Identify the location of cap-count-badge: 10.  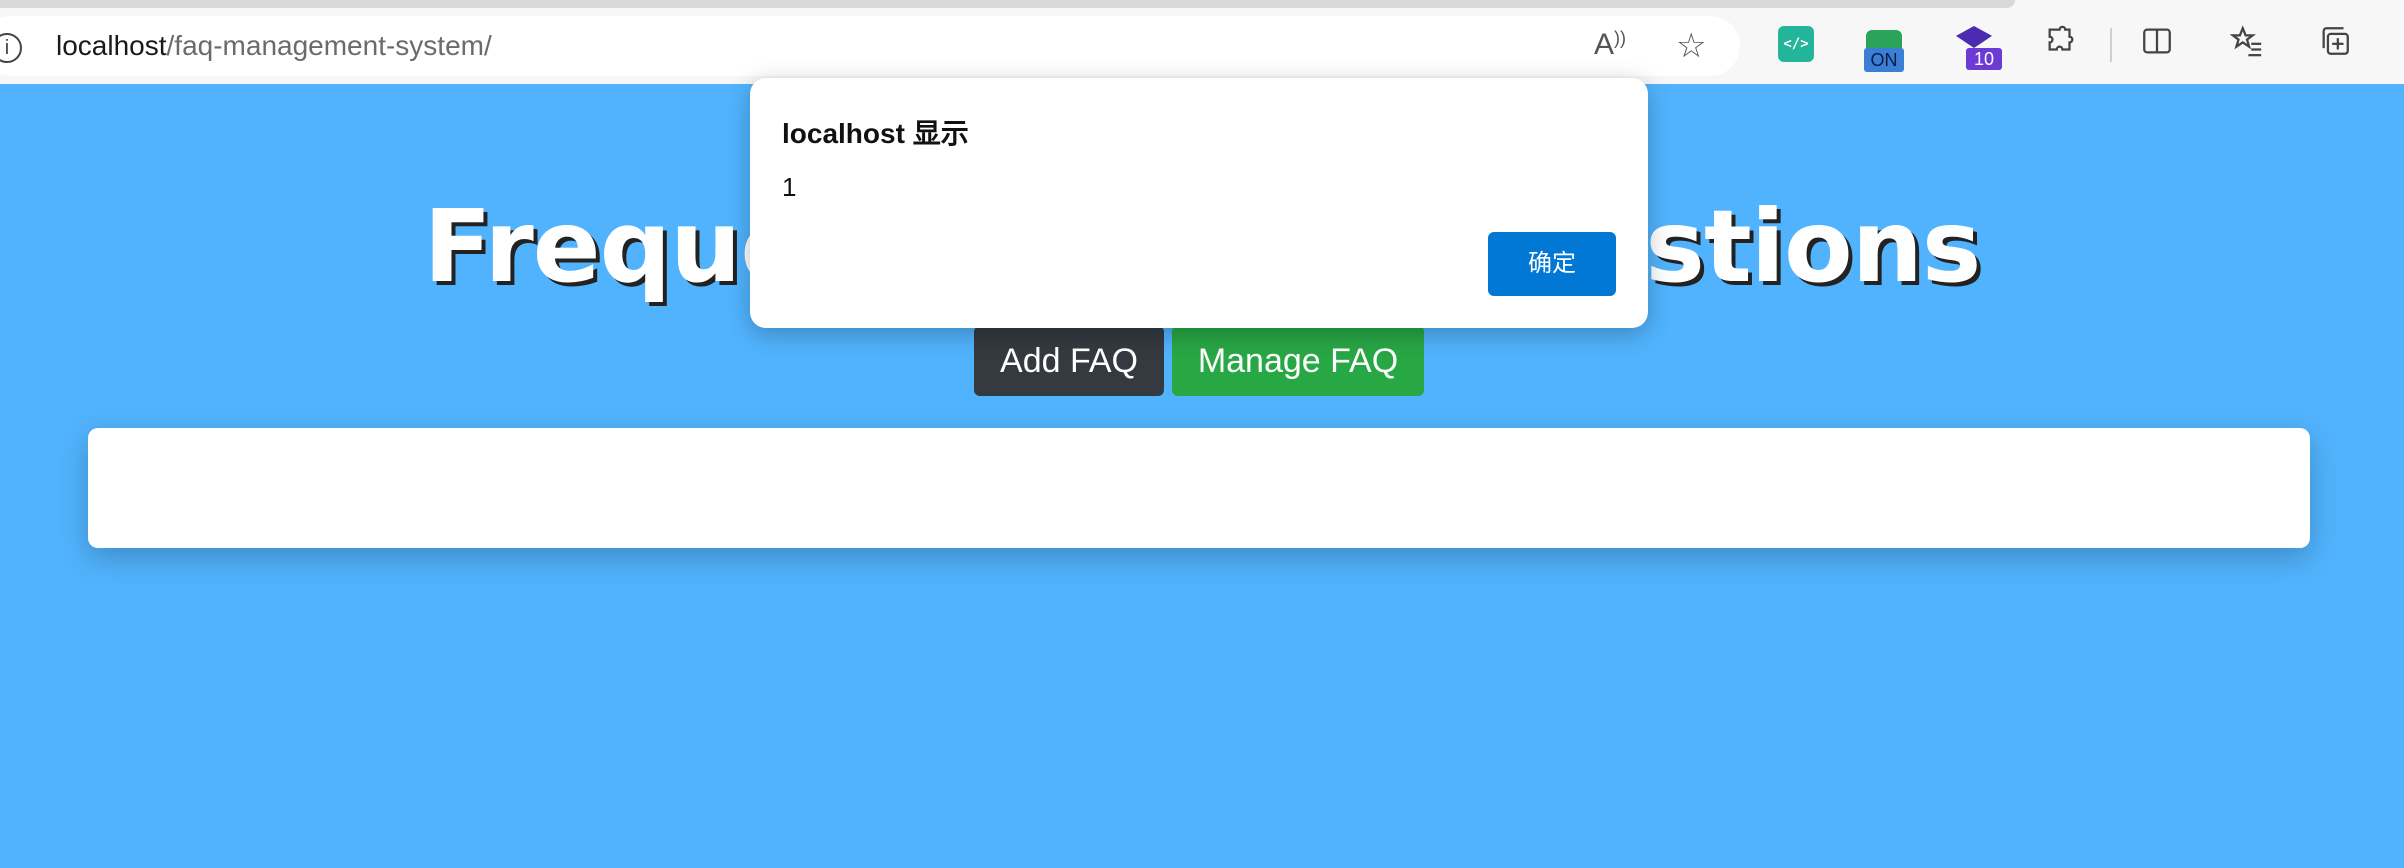
(1984, 59).